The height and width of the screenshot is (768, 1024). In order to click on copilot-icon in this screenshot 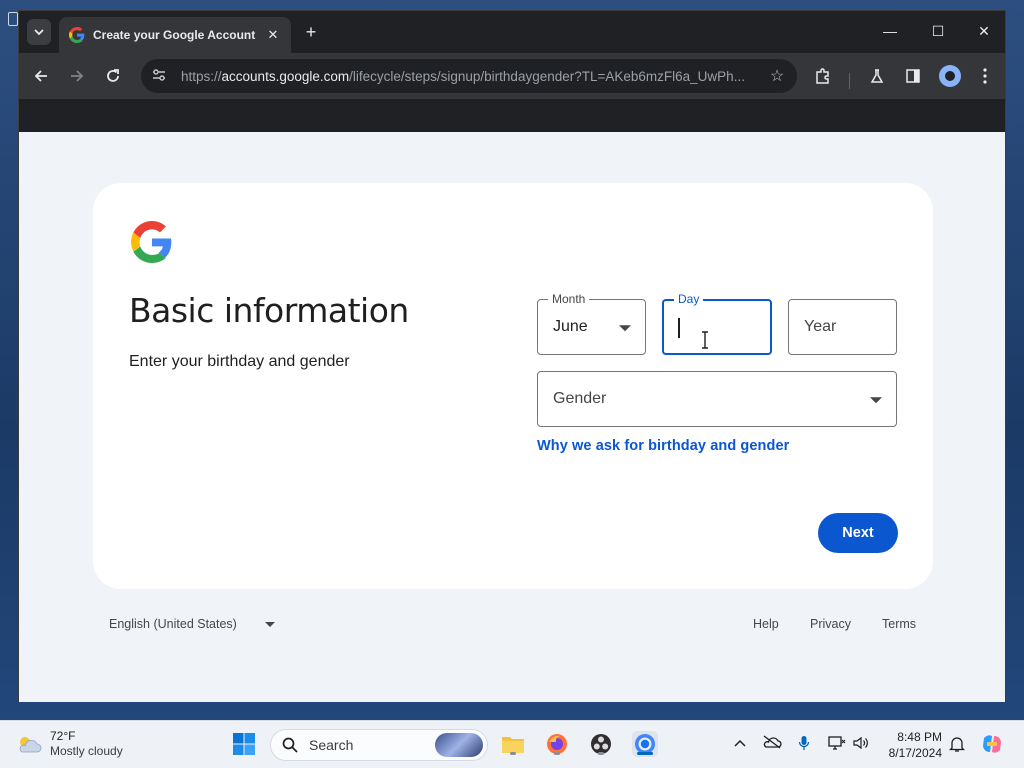, I will do `click(992, 745)`.